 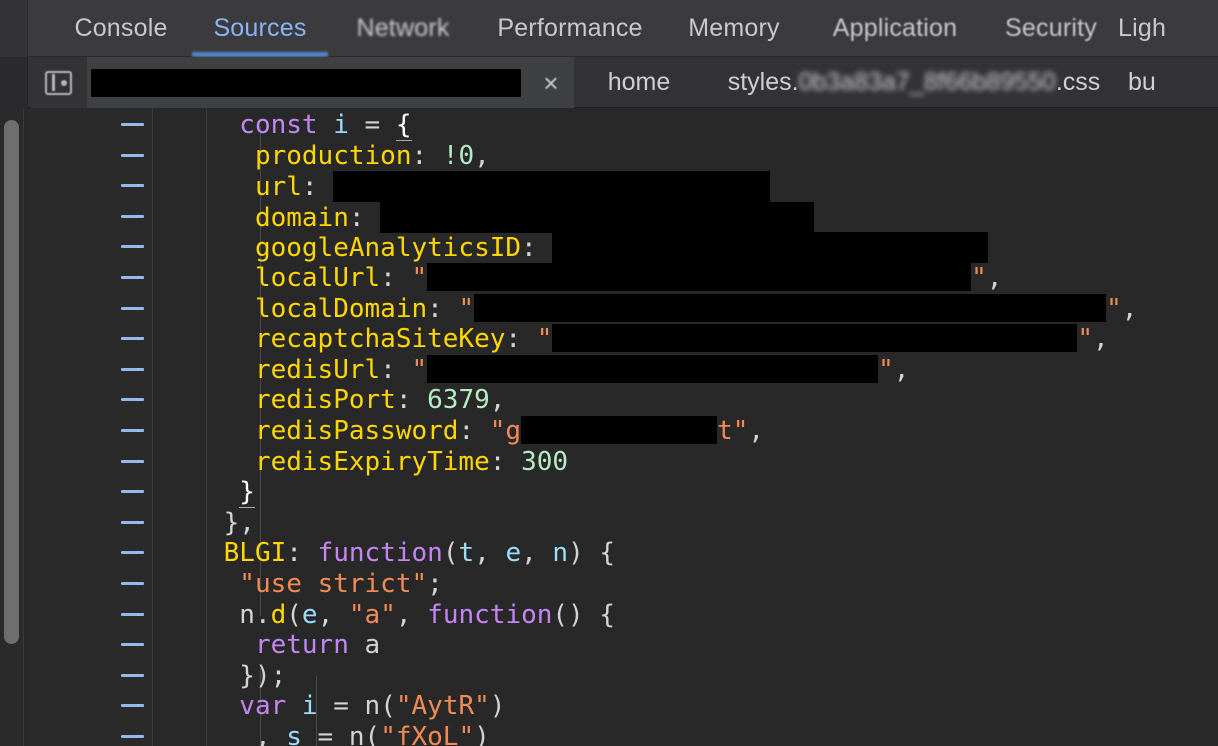 I want to click on tab-lighthouse: Ligh, so click(x=1168, y=28).